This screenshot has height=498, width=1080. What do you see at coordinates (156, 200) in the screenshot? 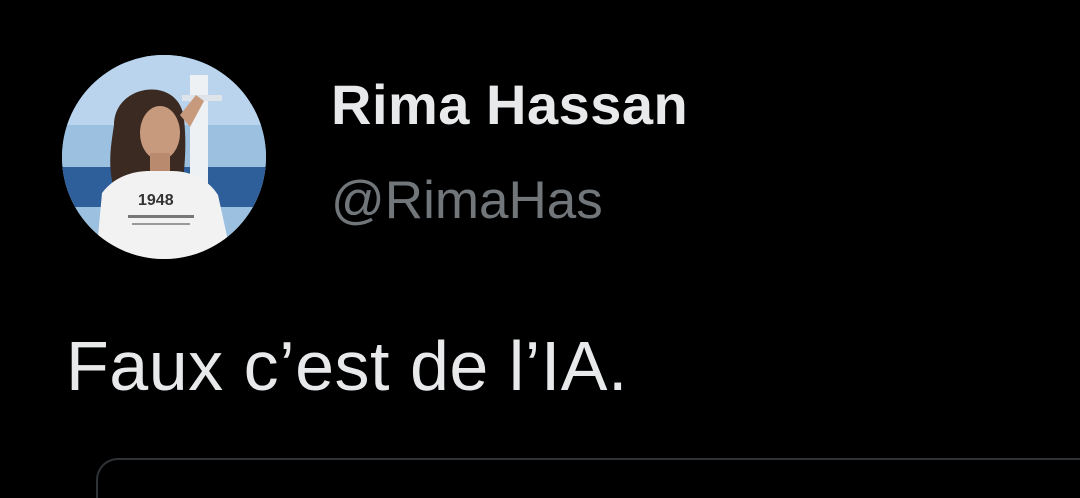
I see `avatar-shirt-text: 1948` at bounding box center [156, 200].